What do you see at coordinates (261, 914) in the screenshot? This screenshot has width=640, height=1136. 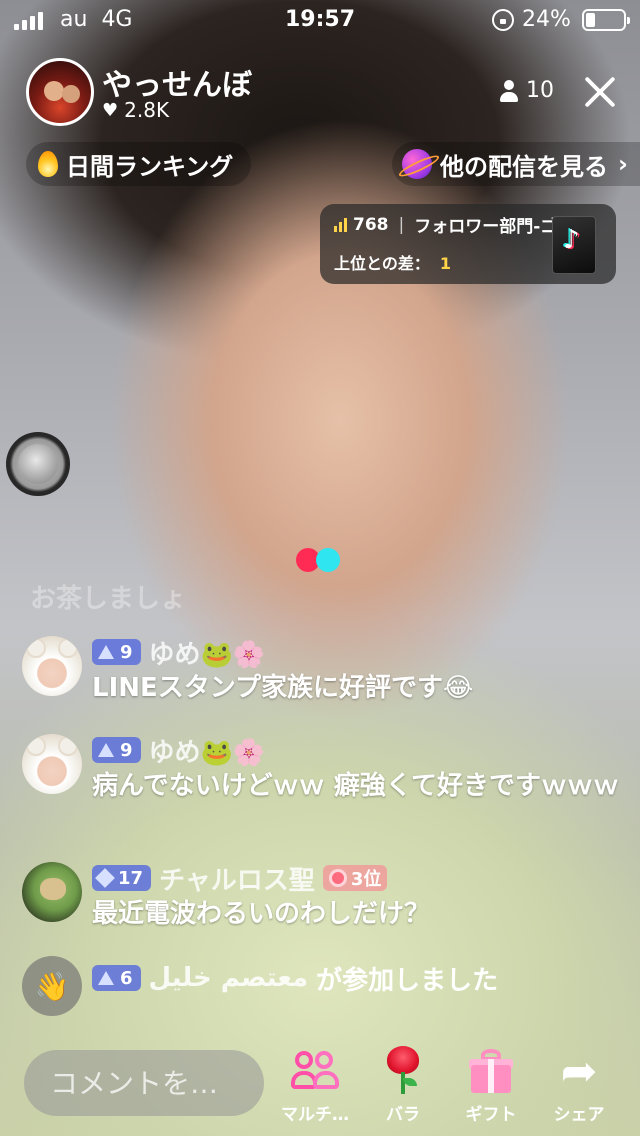 I see `comment-text: 最近電波わるいのわしだけ？` at bounding box center [261, 914].